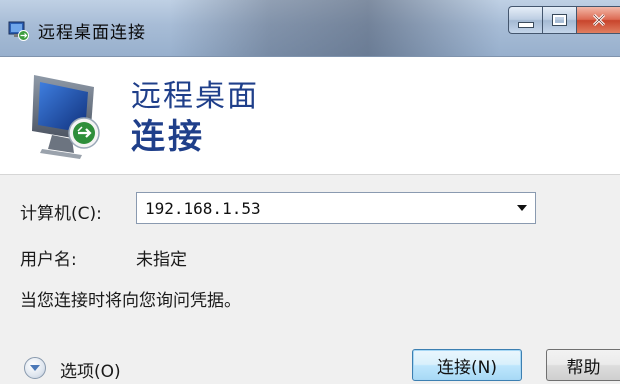  What do you see at coordinates (168, 137) in the screenshot?
I see `banner-title-line2: 连接` at bounding box center [168, 137].